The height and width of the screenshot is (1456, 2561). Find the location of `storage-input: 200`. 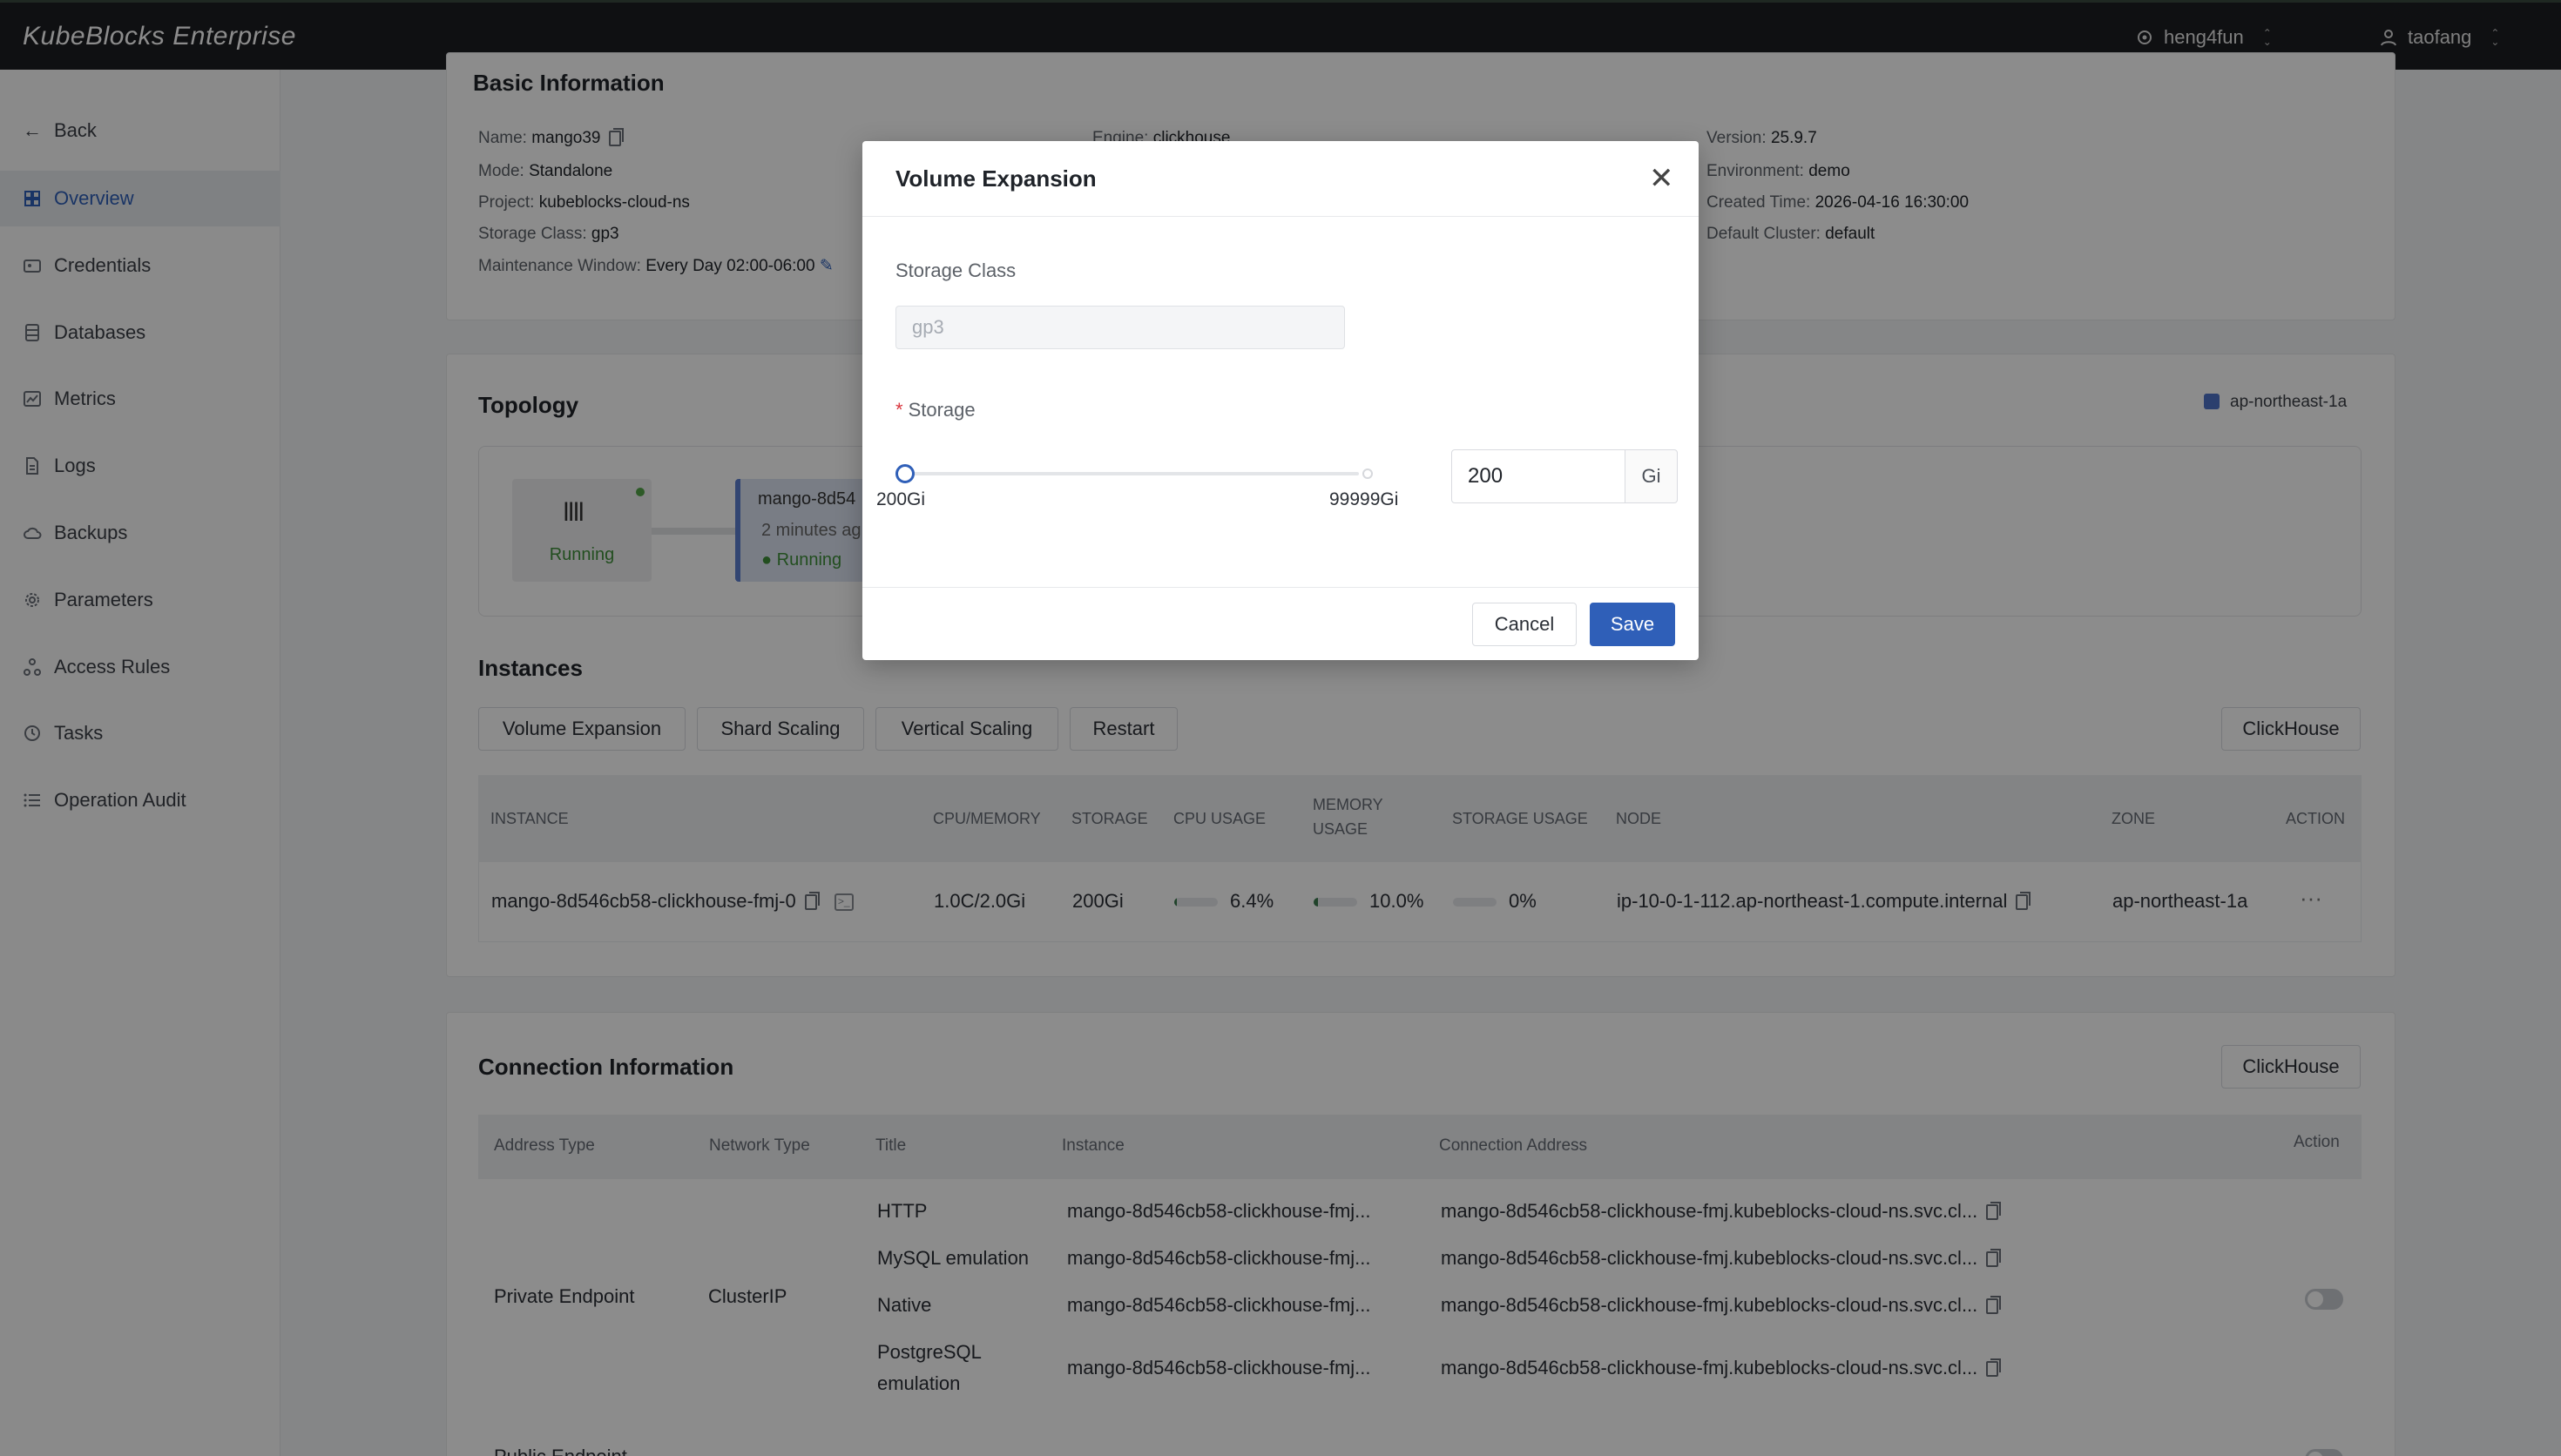

storage-input: 200 is located at coordinates (1538, 476).